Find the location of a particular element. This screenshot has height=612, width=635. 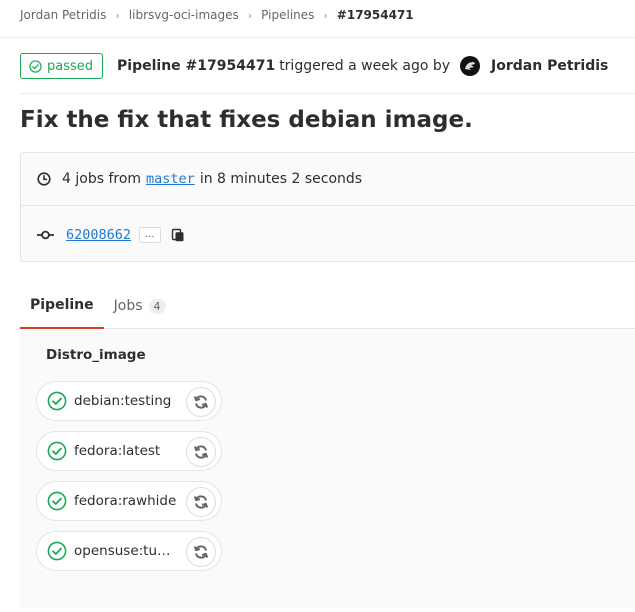

check-circle-icon is located at coordinates (35, 66).